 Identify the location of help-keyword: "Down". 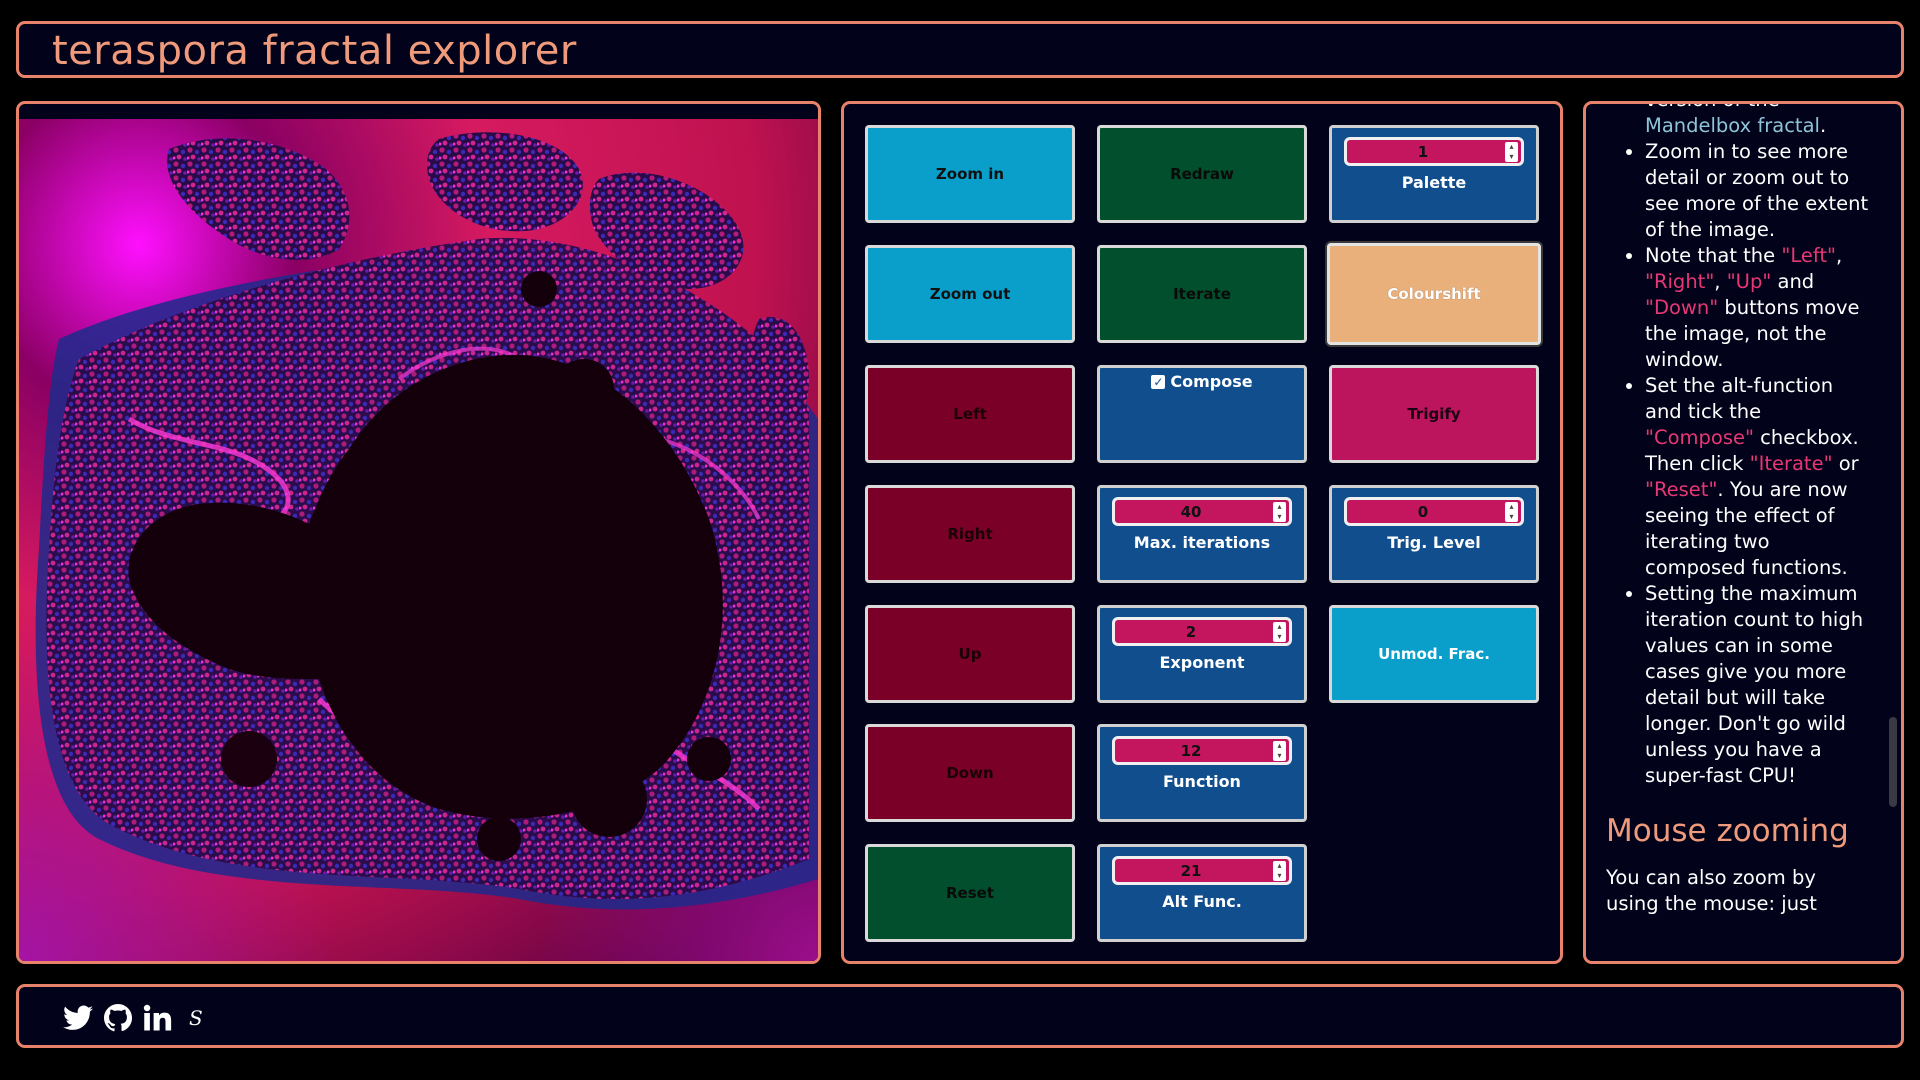
(1682, 307).